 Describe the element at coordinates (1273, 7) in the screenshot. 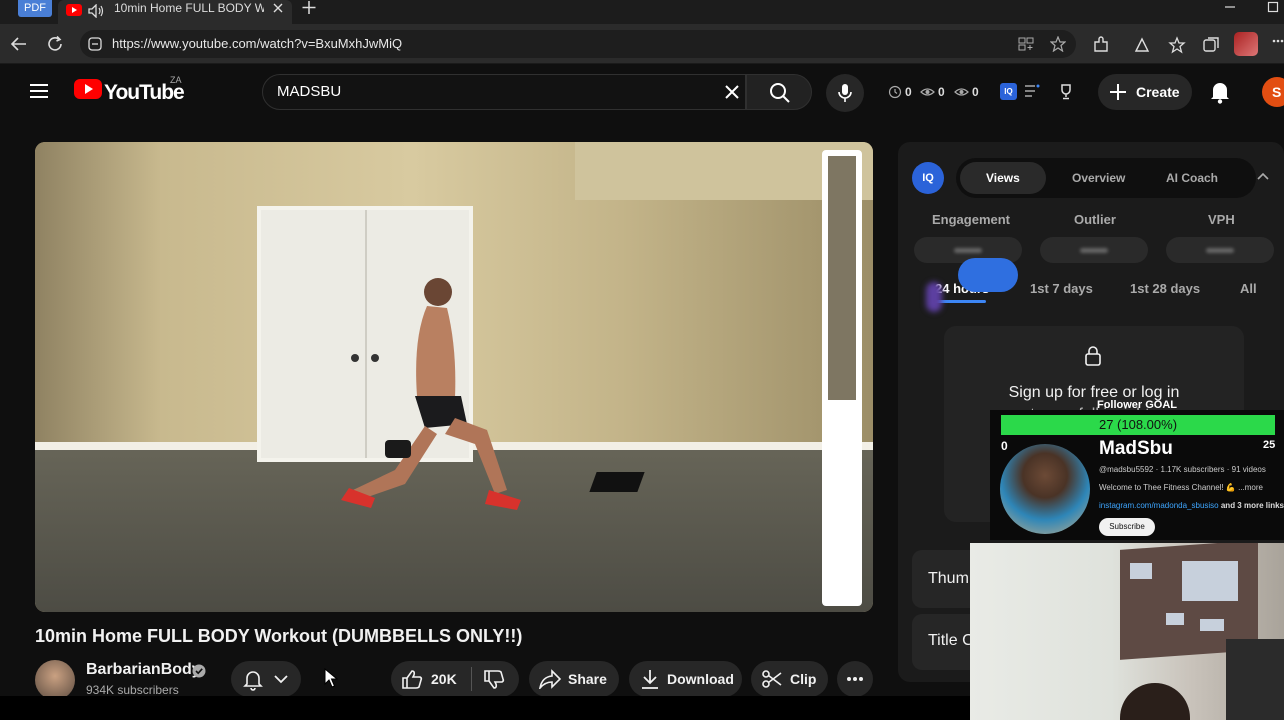

I see `maximize-icon` at that location.